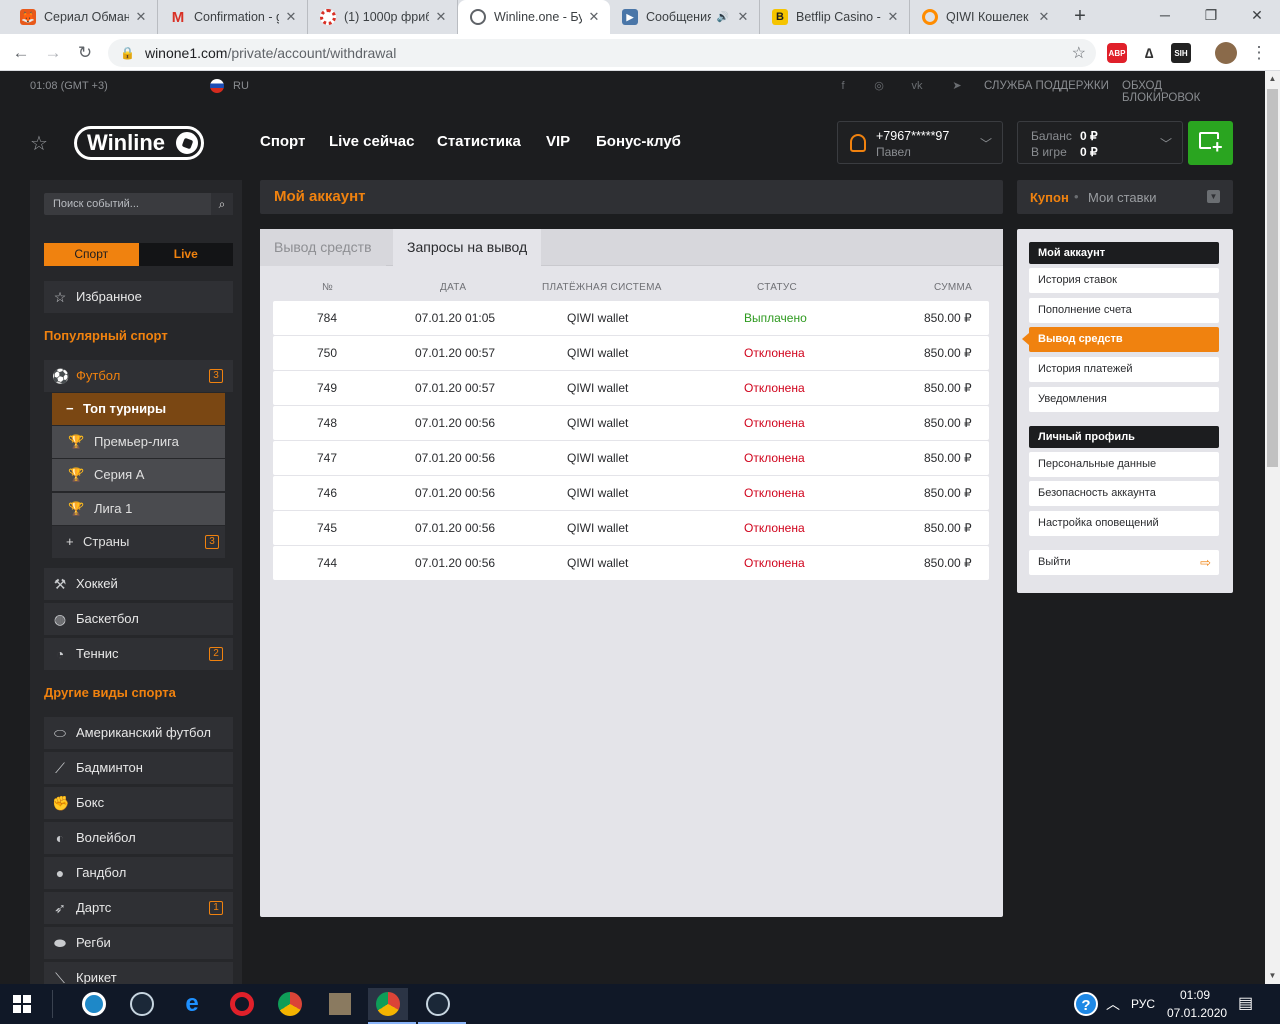  Describe the element at coordinates (392, 1006) in the screenshot. I see `taskbar-chrome-active` at that location.